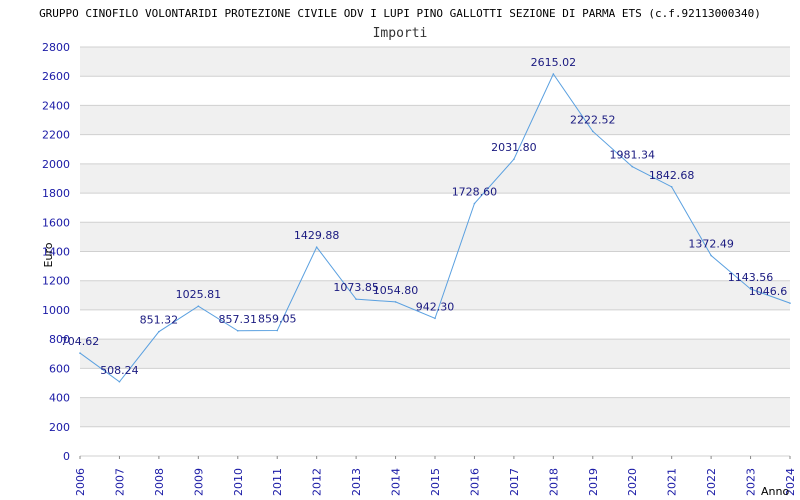 The image size is (800, 500). I want to click on data-label: 2615.02, so click(554, 62).